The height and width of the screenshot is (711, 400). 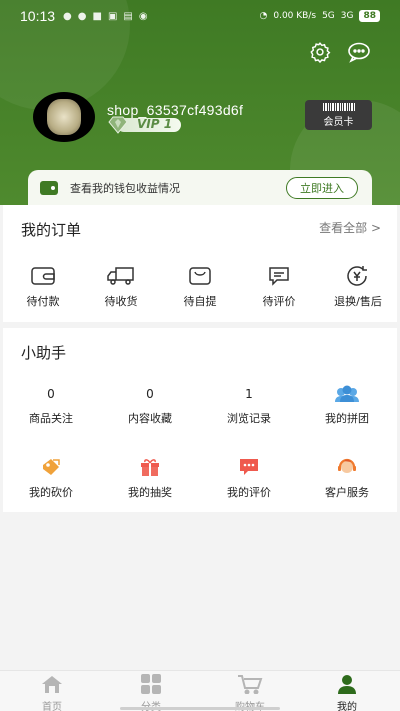 I want to click on settings-button, so click(x=320, y=52).